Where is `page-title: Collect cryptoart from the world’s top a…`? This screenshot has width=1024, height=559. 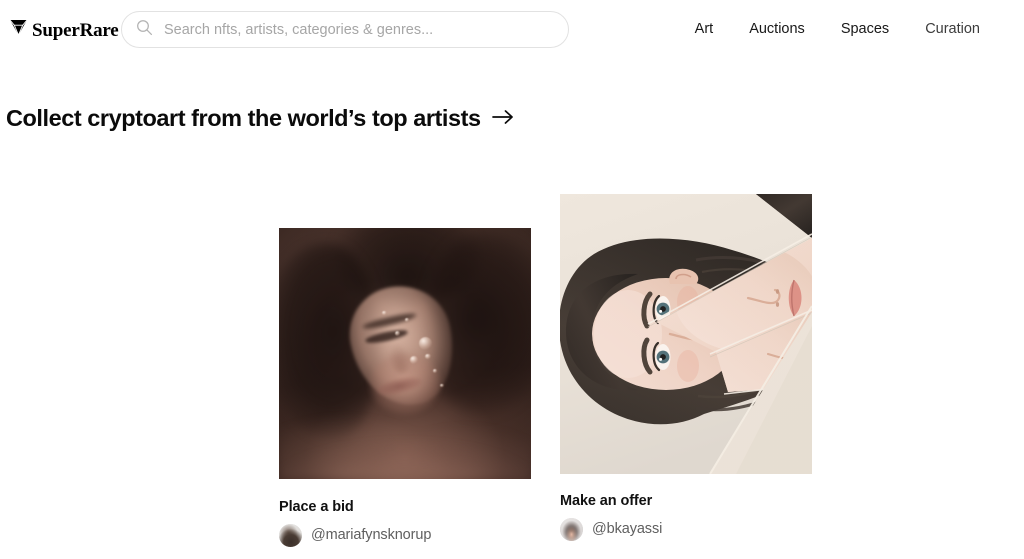 page-title: Collect cryptoart from the world’s top a… is located at coordinates (243, 118).